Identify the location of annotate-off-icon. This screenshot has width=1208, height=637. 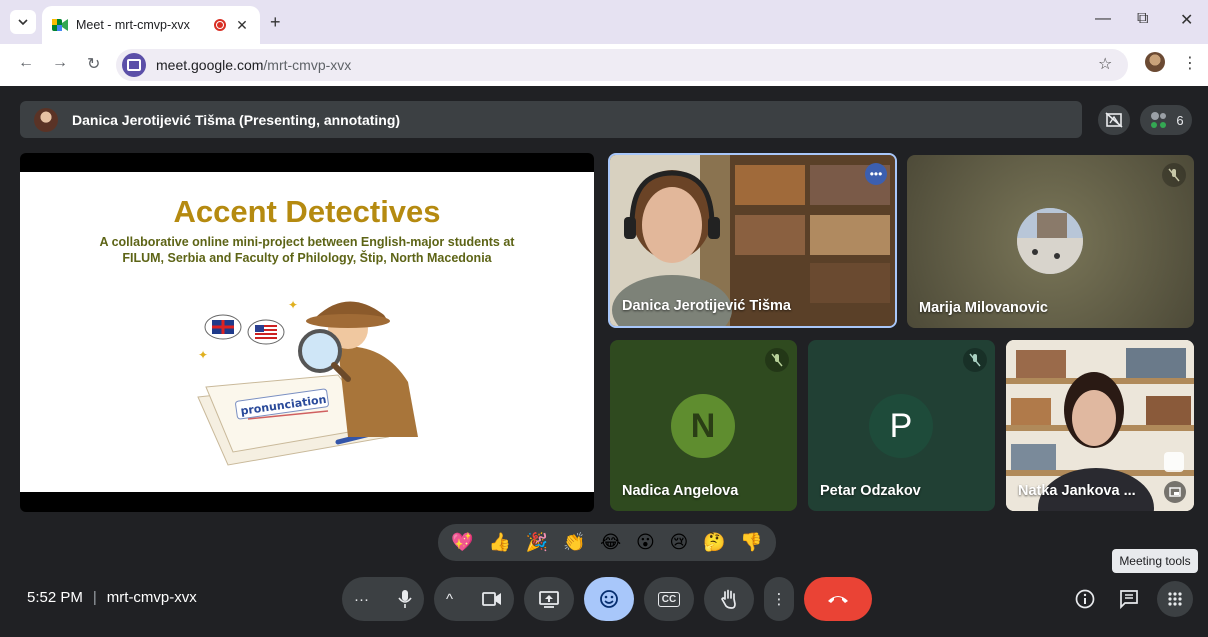
(1114, 120).